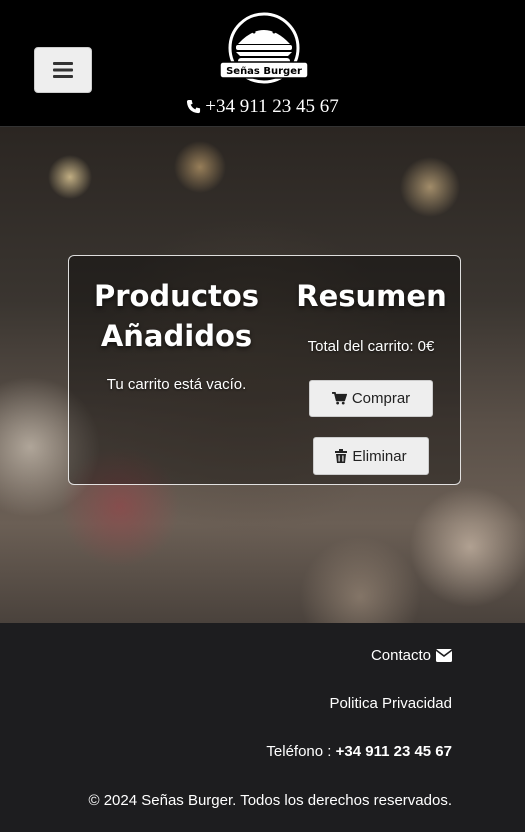 This screenshot has width=525, height=832. I want to click on brand-logo: Señas Burger, so click(264, 50).